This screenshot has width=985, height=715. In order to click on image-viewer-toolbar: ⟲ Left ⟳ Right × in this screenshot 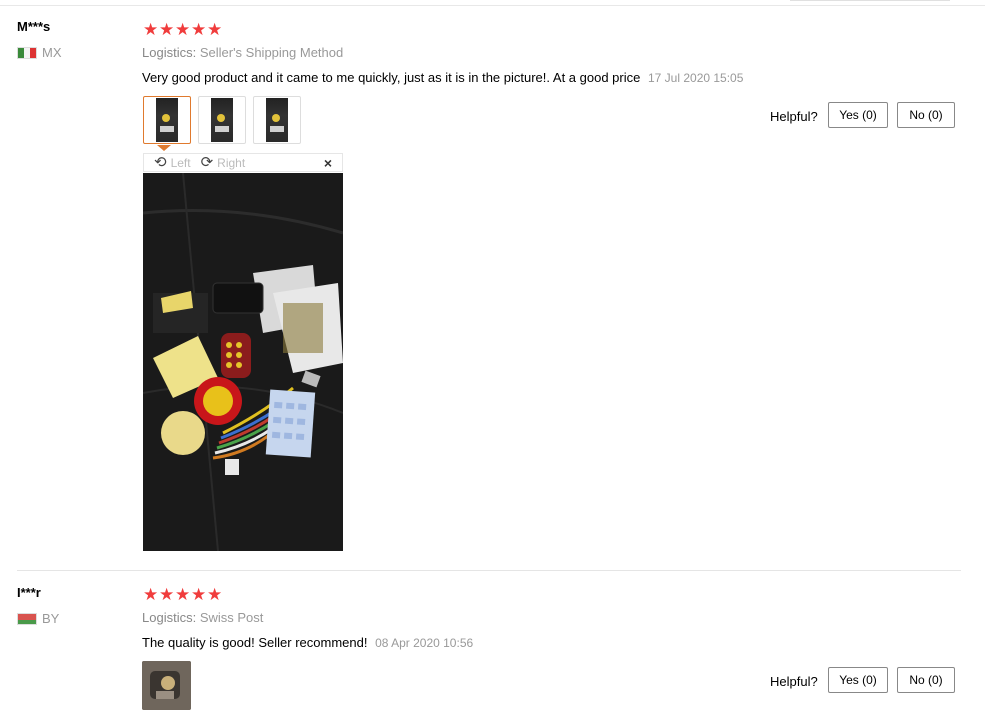, I will do `click(243, 162)`.